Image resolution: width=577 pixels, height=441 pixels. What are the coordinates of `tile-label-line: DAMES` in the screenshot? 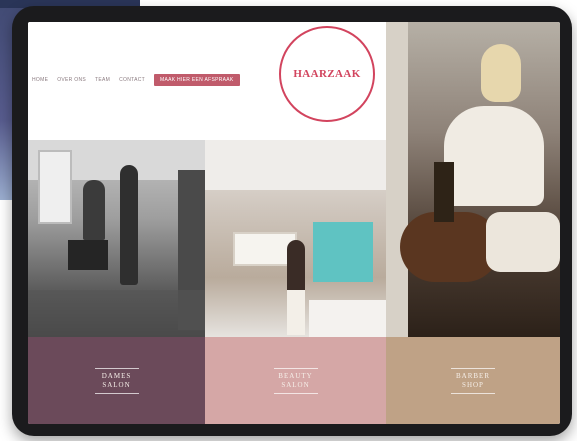 It's located at (116, 375).